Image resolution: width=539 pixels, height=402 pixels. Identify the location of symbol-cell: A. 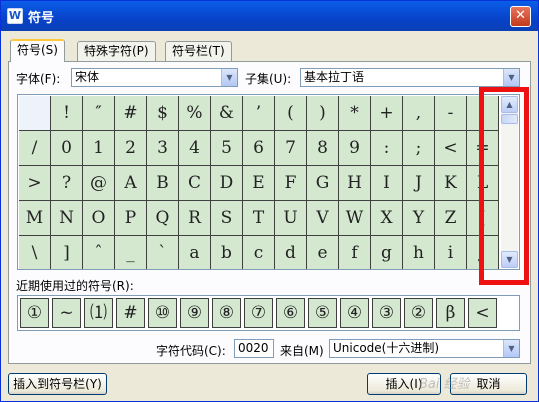
(131, 183).